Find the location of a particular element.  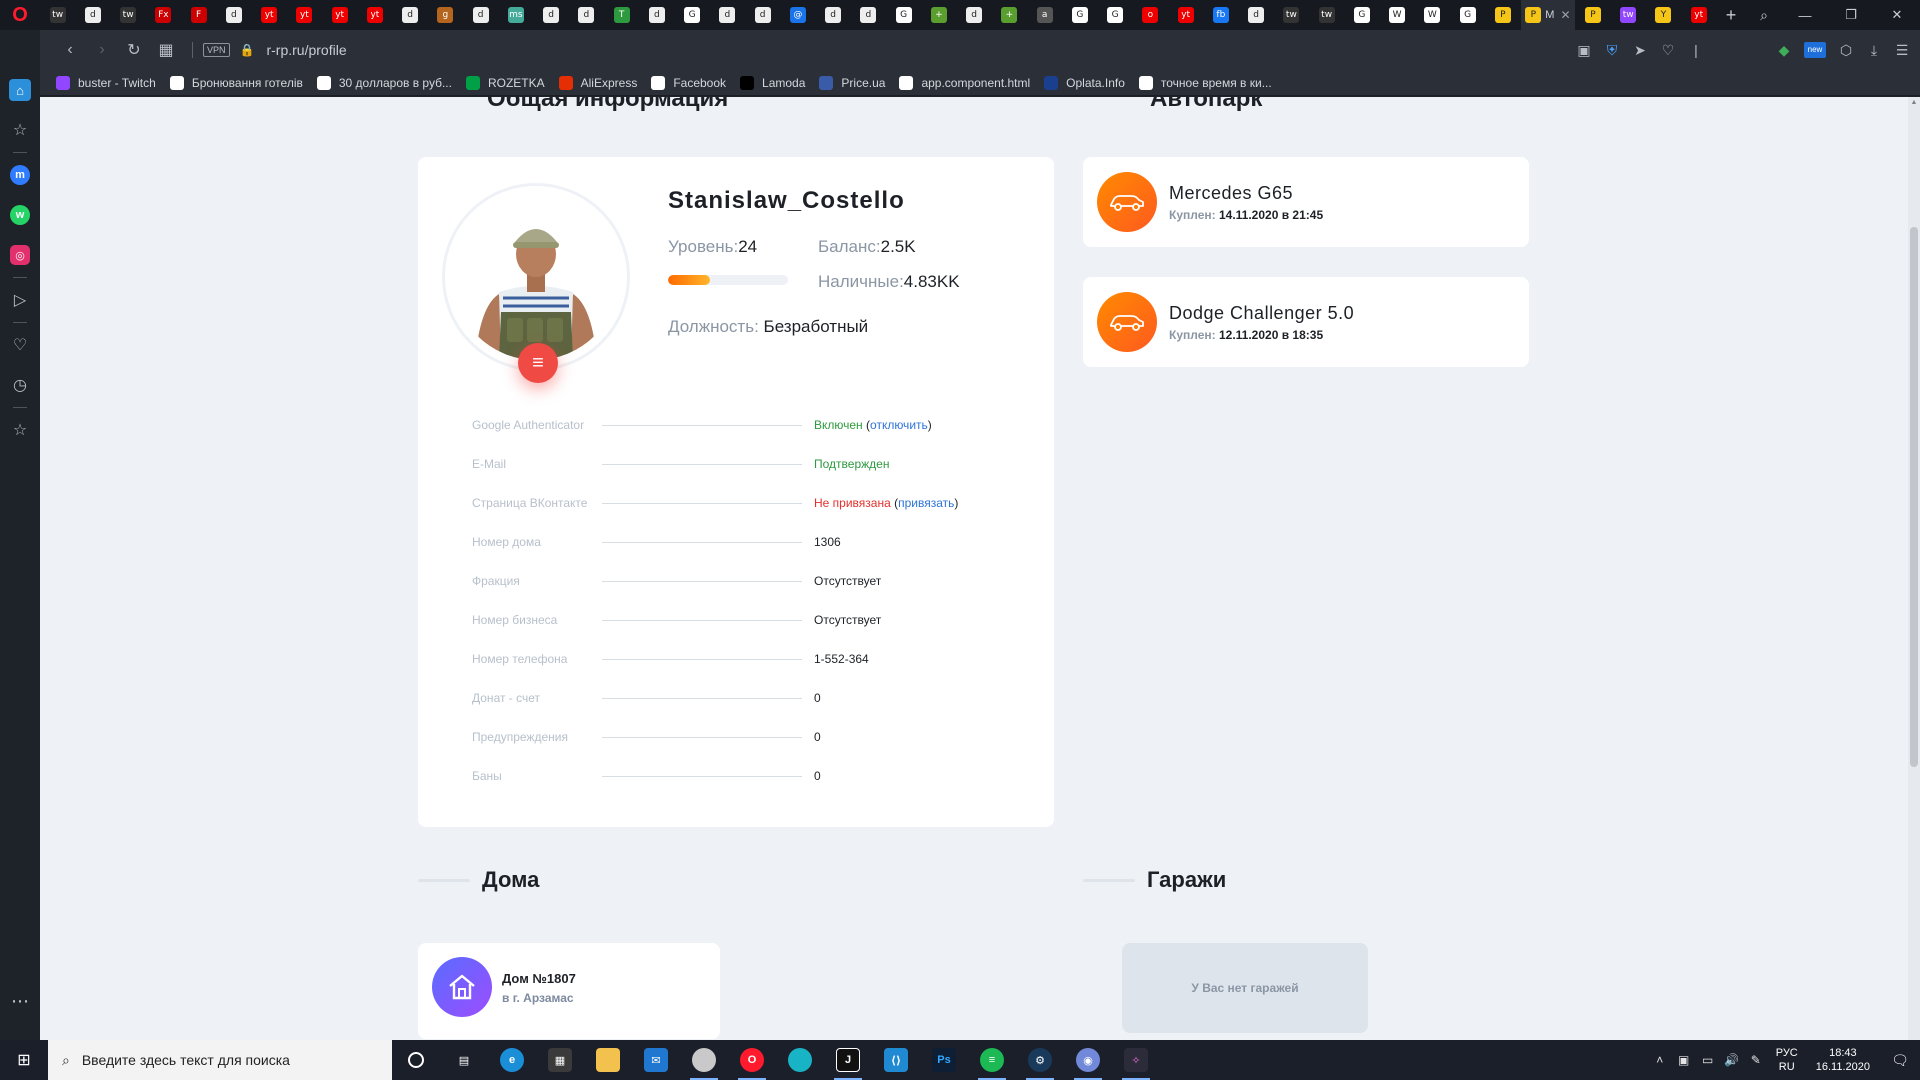

shield-icon: ⛨ is located at coordinates (1612, 50).